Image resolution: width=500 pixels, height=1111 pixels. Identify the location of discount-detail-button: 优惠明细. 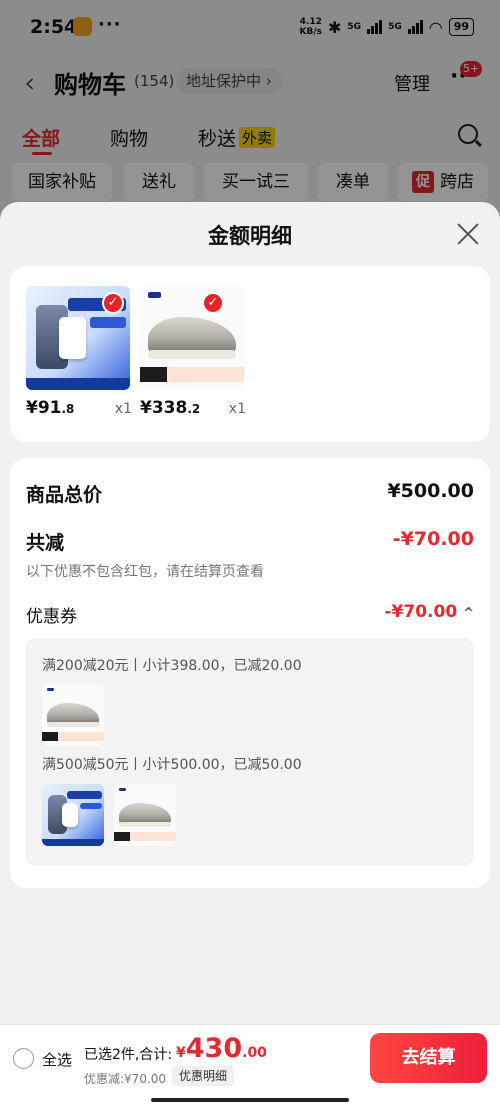
(203, 1076).